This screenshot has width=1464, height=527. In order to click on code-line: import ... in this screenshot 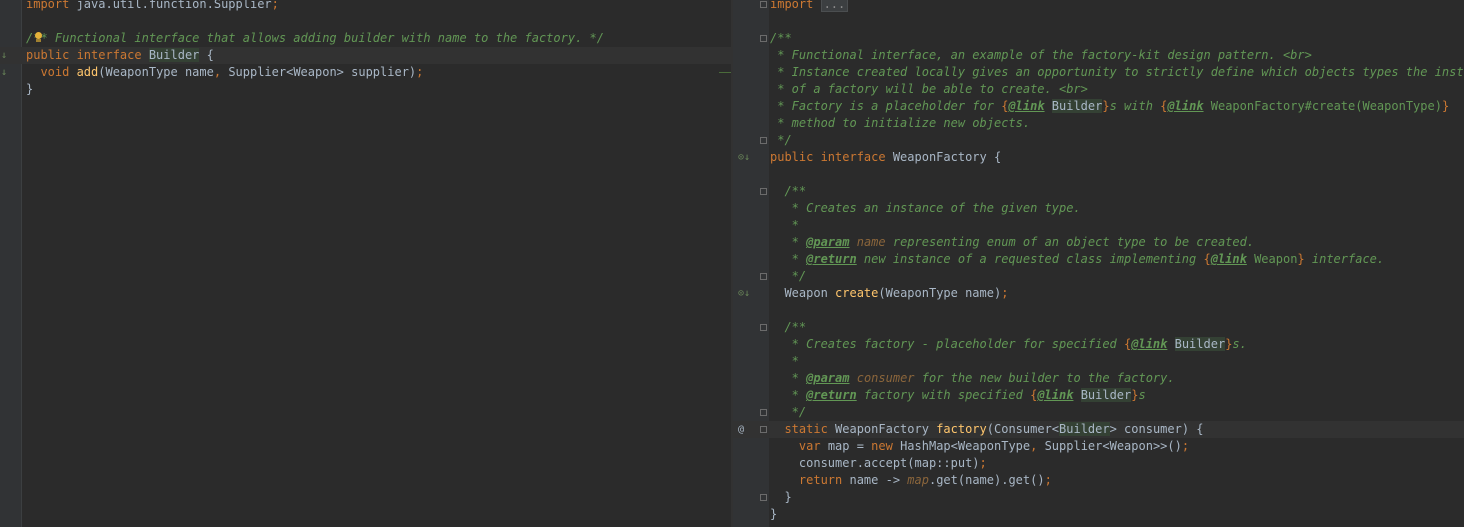, I will do `click(1098, 6)`.